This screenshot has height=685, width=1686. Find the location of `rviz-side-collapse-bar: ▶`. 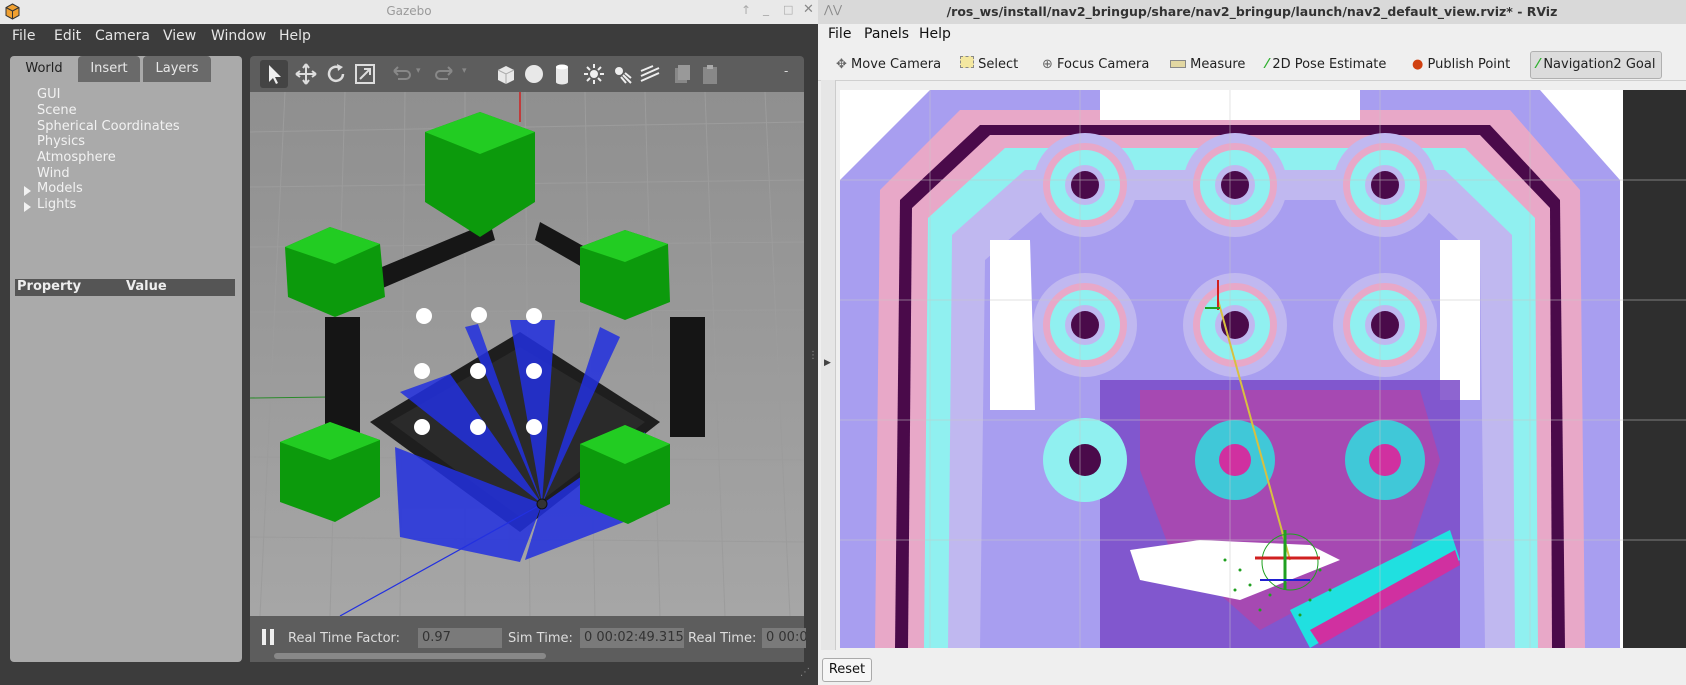

rviz-side-collapse-bar: ▶ is located at coordinates (828, 365).